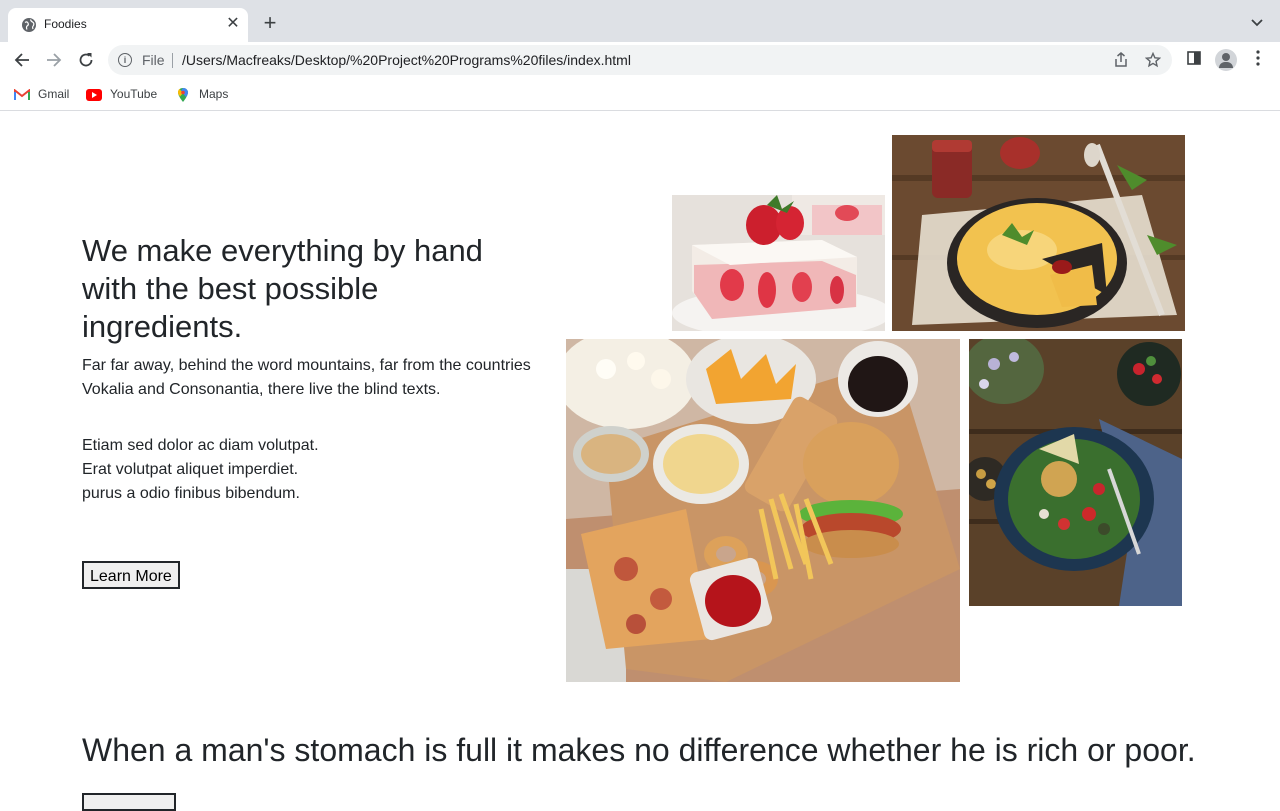 This screenshot has width=1280, height=811. What do you see at coordinates (54, 94) in the screenshot?
I see `bookmark-gmail-label: Gmail` at bounding box center [54, 94].